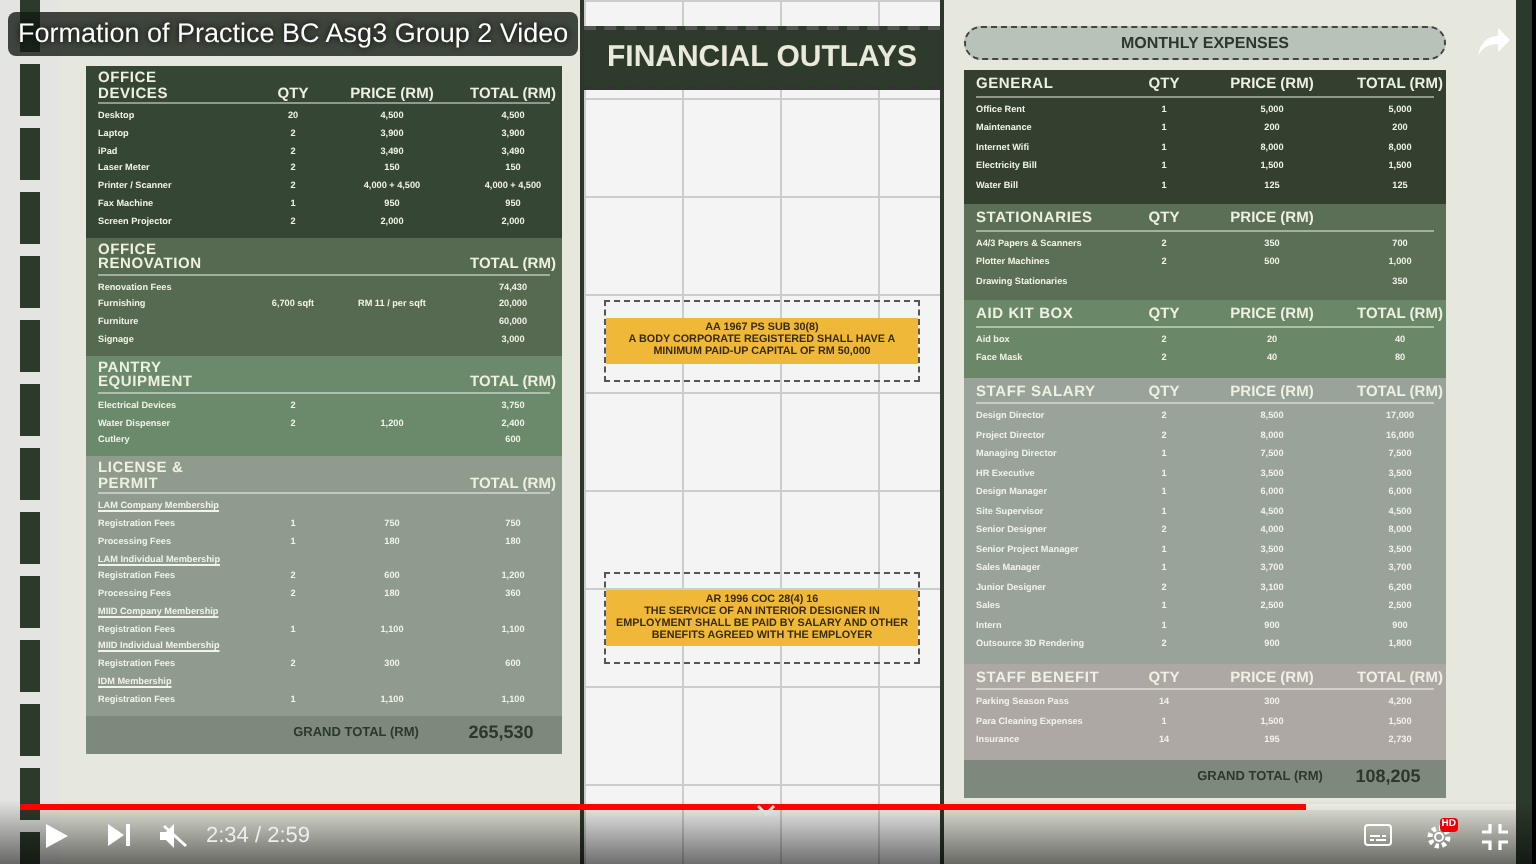 The height and width of the screenshot is (864, 1536). Describe the element at coordinates (762, 58) in the screenshot. I see `banner-title: FINANCIAL OUTLAYS` at that location.